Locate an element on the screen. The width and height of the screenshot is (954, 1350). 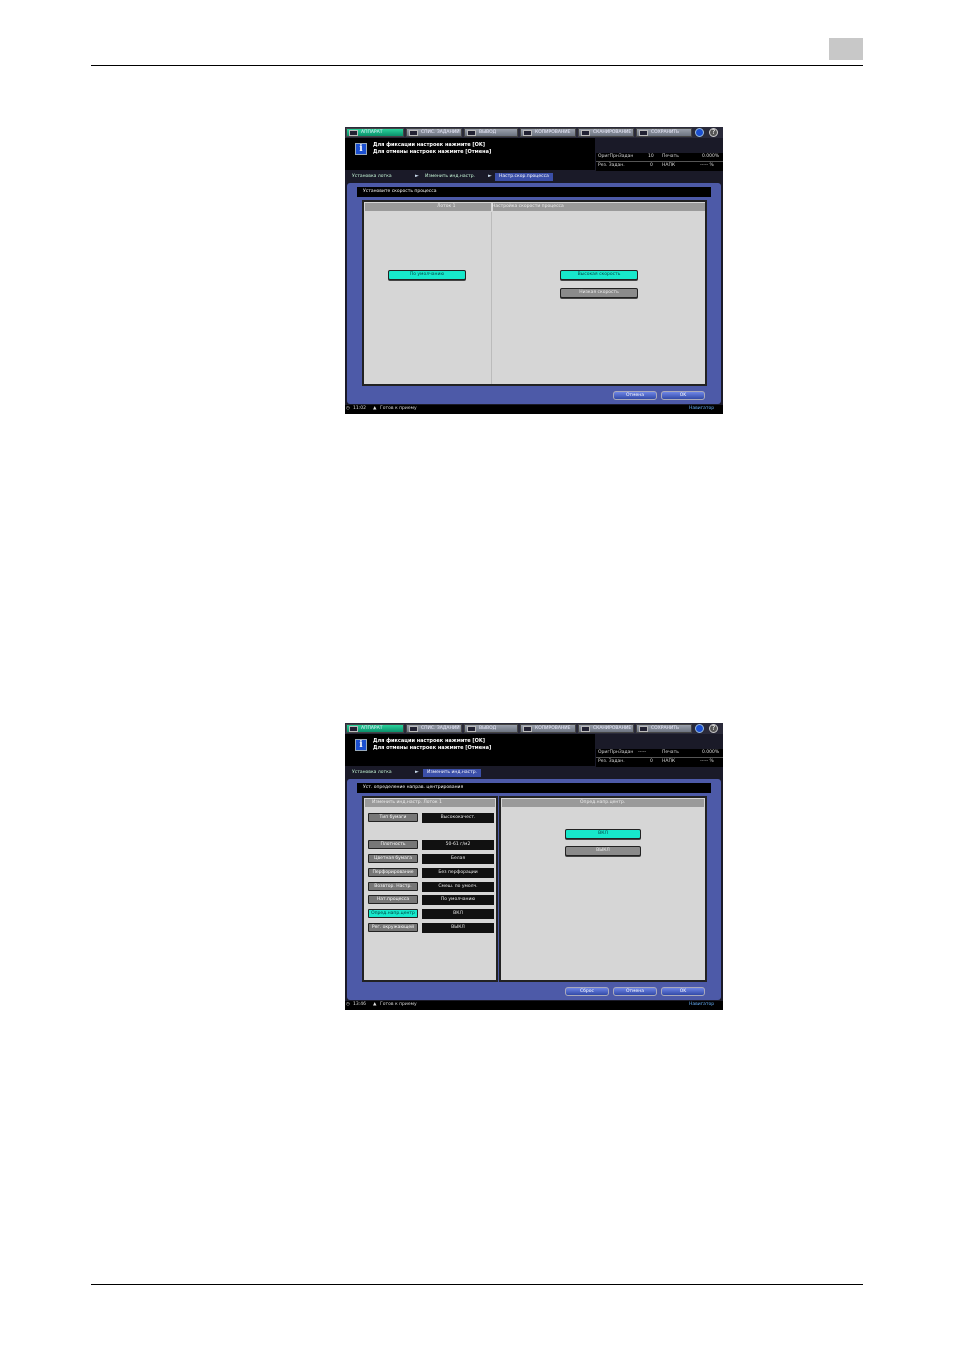
centering-on-button: ВКЛ is located at coordinates (603, 834).